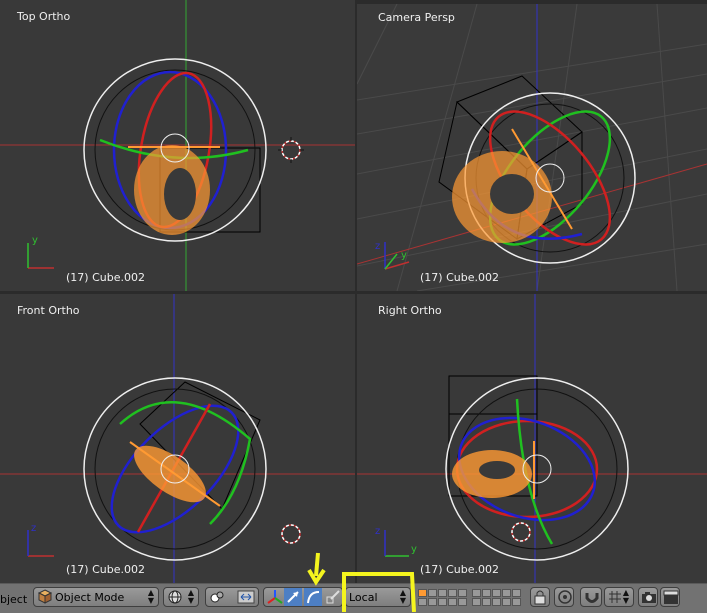 This screenshot has height=613, width=707. I want to click on annotation-arrow, so click(317, 564).